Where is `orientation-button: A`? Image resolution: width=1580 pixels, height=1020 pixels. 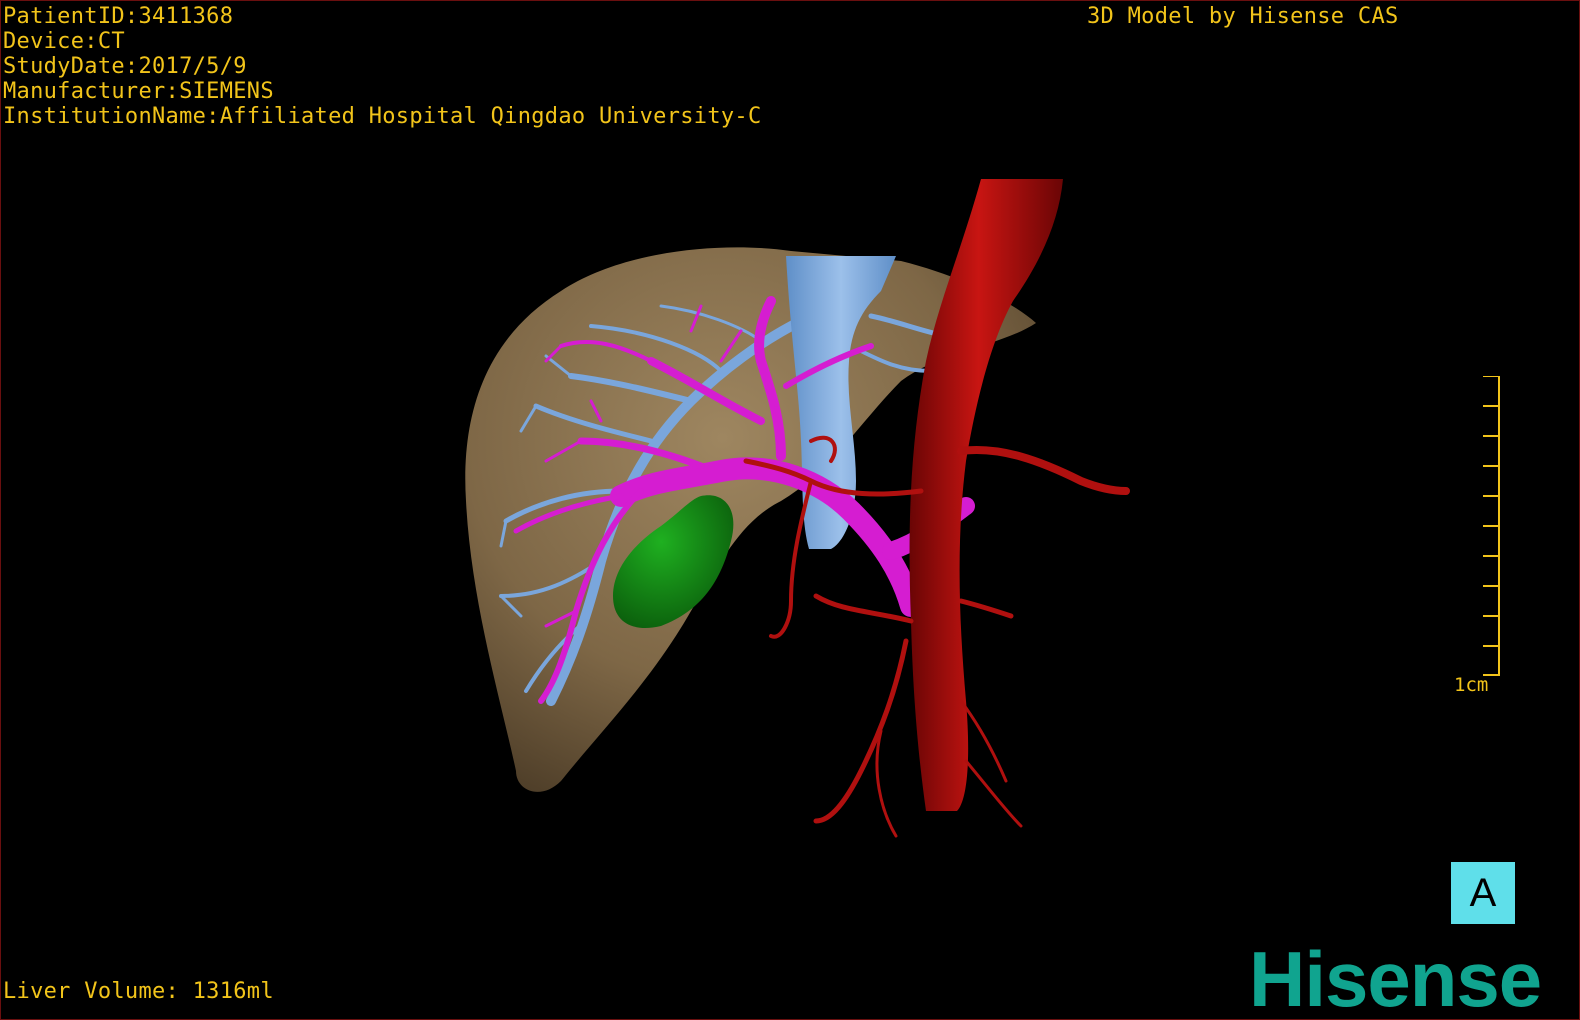 orientation-button: A is located at coordinates (1483, 893).